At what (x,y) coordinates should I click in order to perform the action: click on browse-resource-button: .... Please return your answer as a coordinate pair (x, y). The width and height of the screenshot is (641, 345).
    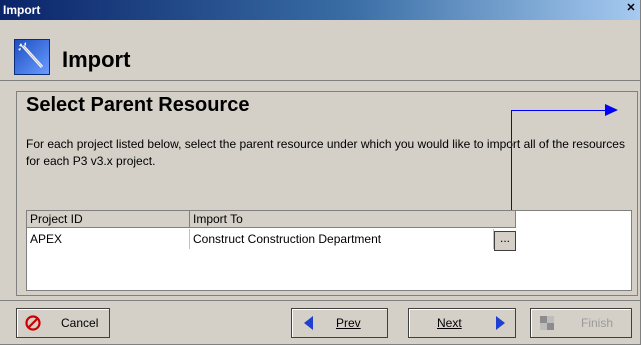
    Looking at the image, I should click on (505, 241).